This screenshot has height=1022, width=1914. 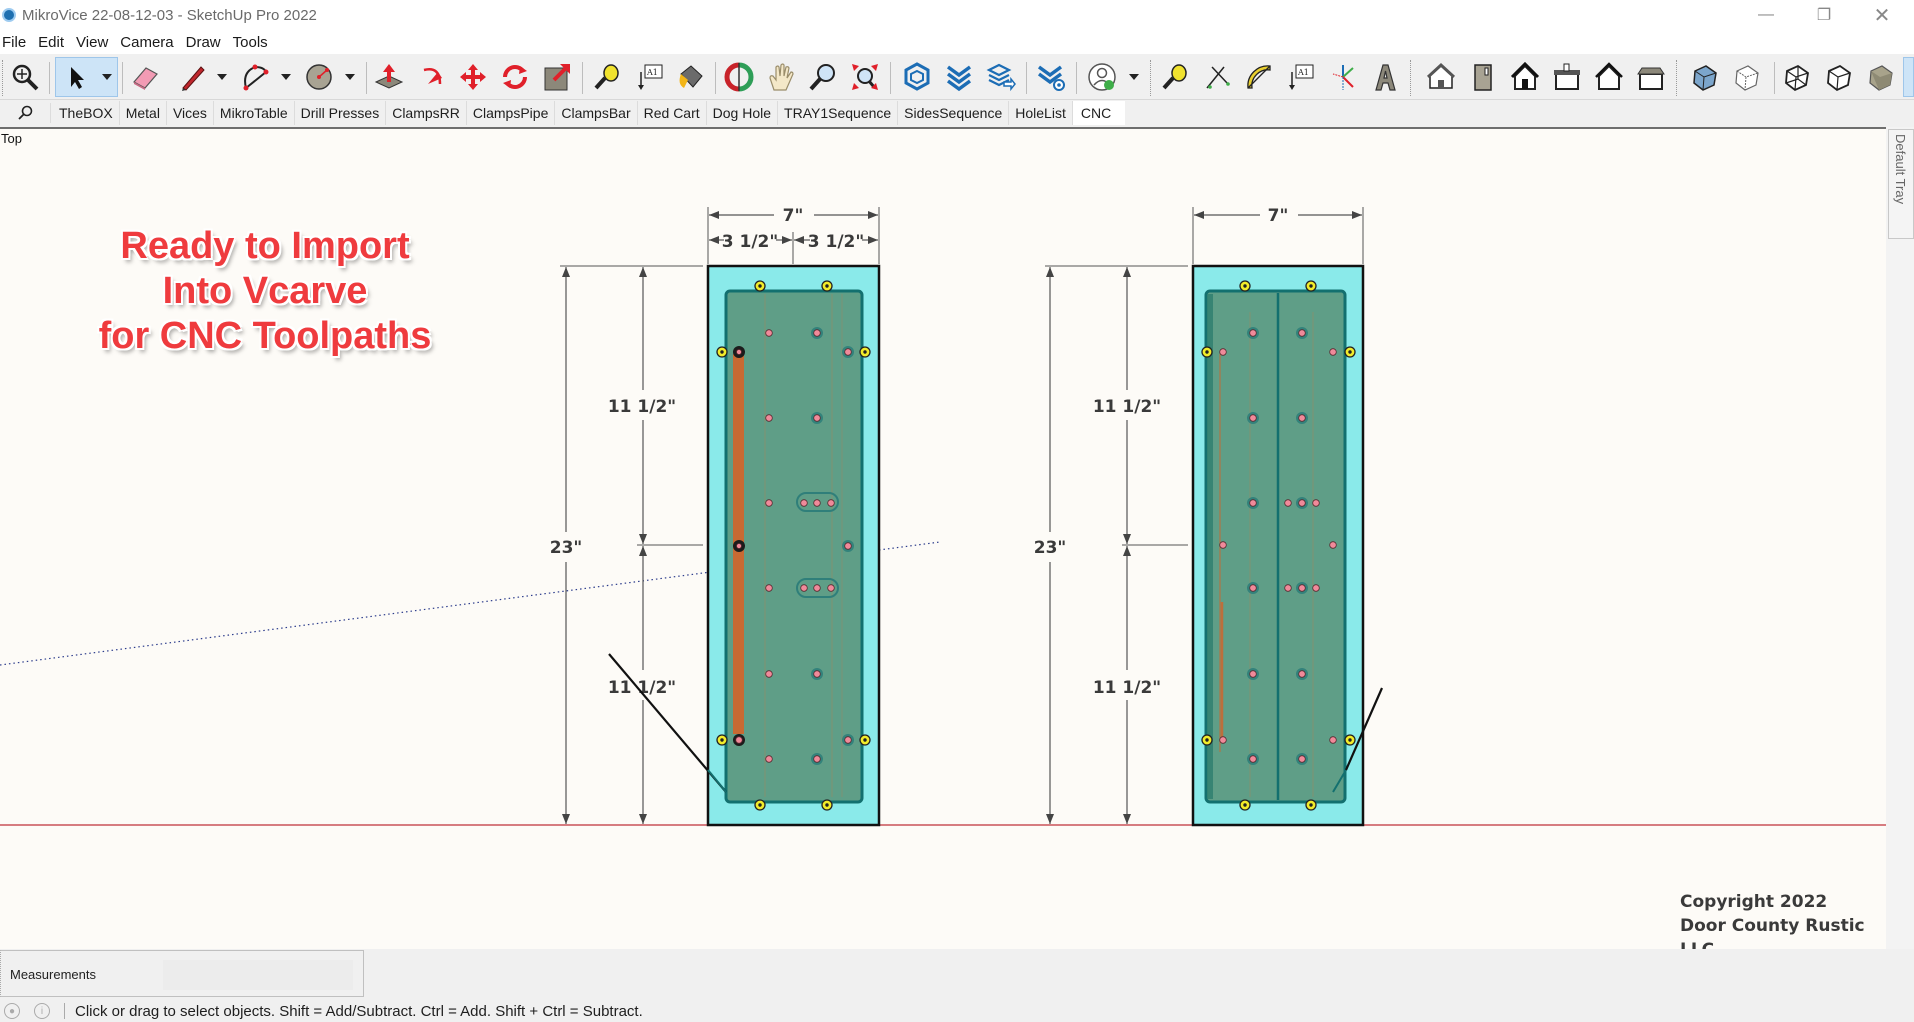 I want to click on axes-icon, so click(x=1343, y=77).